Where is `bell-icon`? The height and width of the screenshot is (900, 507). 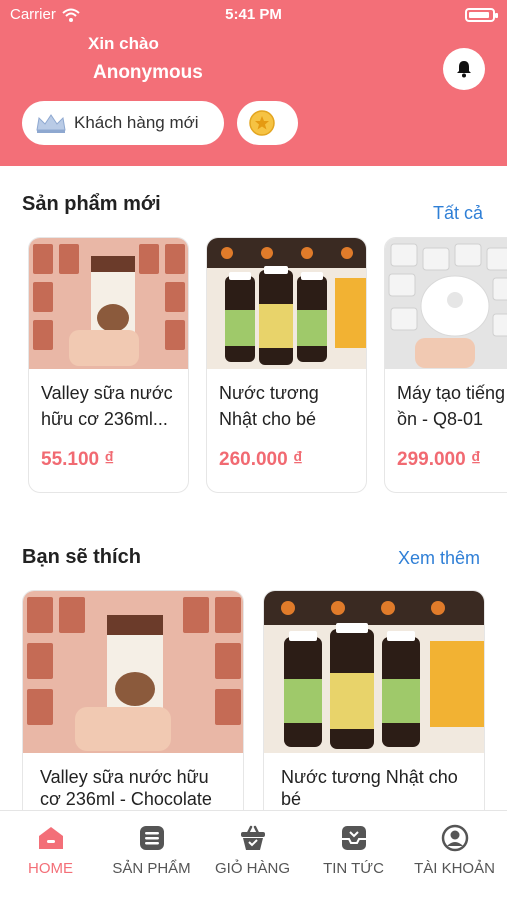
bell-icon is located at coordinates (464, 69).